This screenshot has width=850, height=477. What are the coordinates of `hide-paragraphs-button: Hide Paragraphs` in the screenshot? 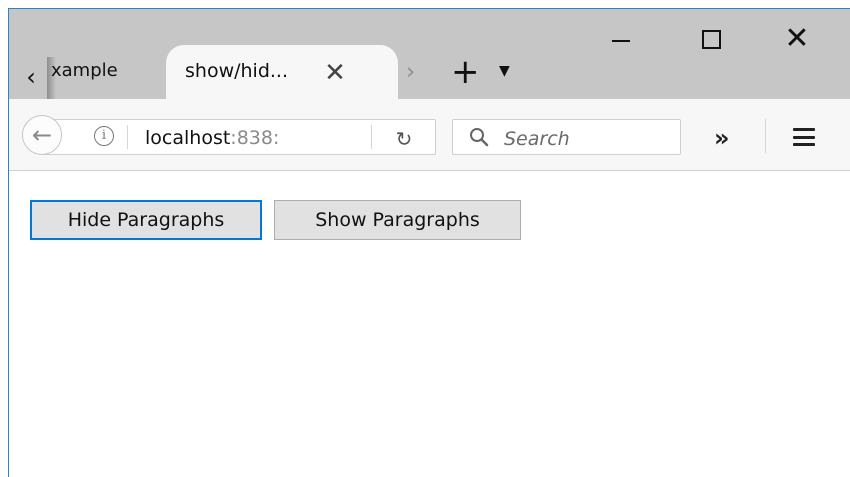 It's located at (146, 220).